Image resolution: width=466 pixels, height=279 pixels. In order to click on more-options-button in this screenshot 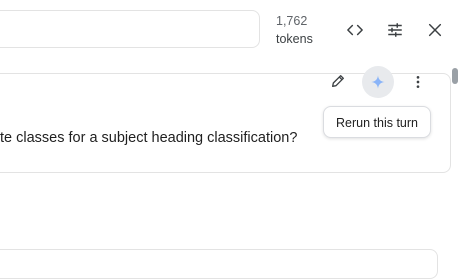, I will do `click(418, 82)`.